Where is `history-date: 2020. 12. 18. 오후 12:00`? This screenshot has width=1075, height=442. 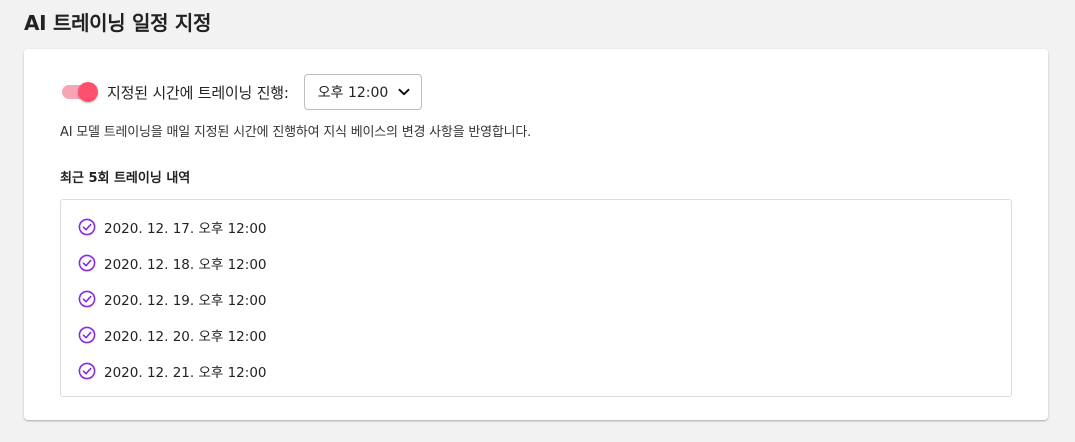 history-date: 2020. 12. 18. 오후 12:00 is located at coordinates (185, 265).